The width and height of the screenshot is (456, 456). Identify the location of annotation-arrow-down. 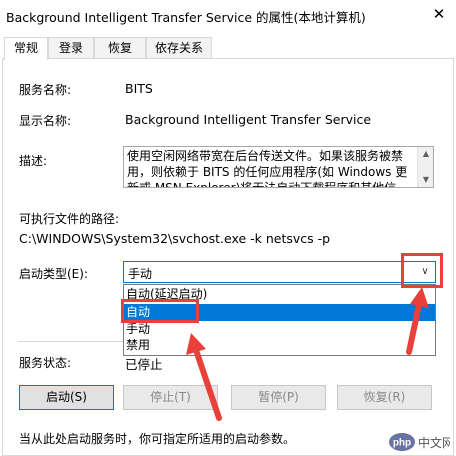
(204, 377).